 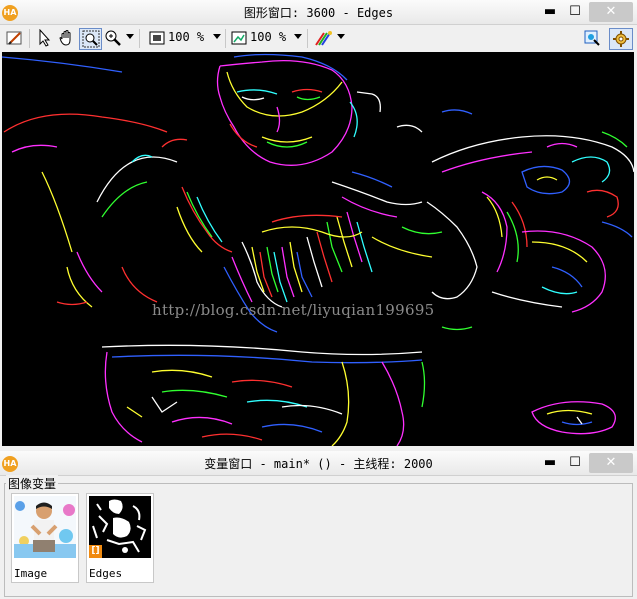 What do you see at coordinates (44, 38) in the screenshot?
I see `pointer-icon` at bounding box center [44, 38].